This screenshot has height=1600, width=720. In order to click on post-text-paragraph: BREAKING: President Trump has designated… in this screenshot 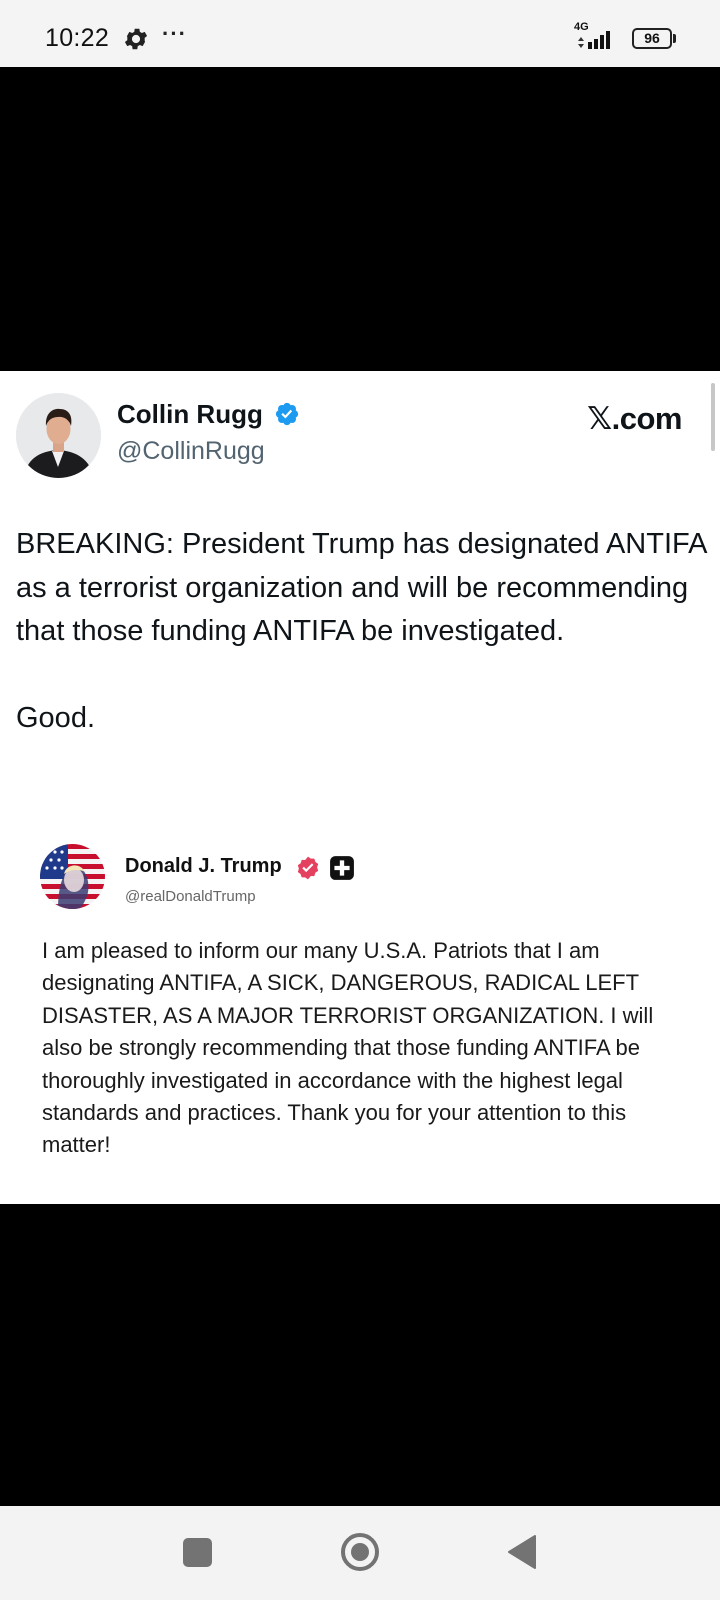, I will do `click(361, 587)`.